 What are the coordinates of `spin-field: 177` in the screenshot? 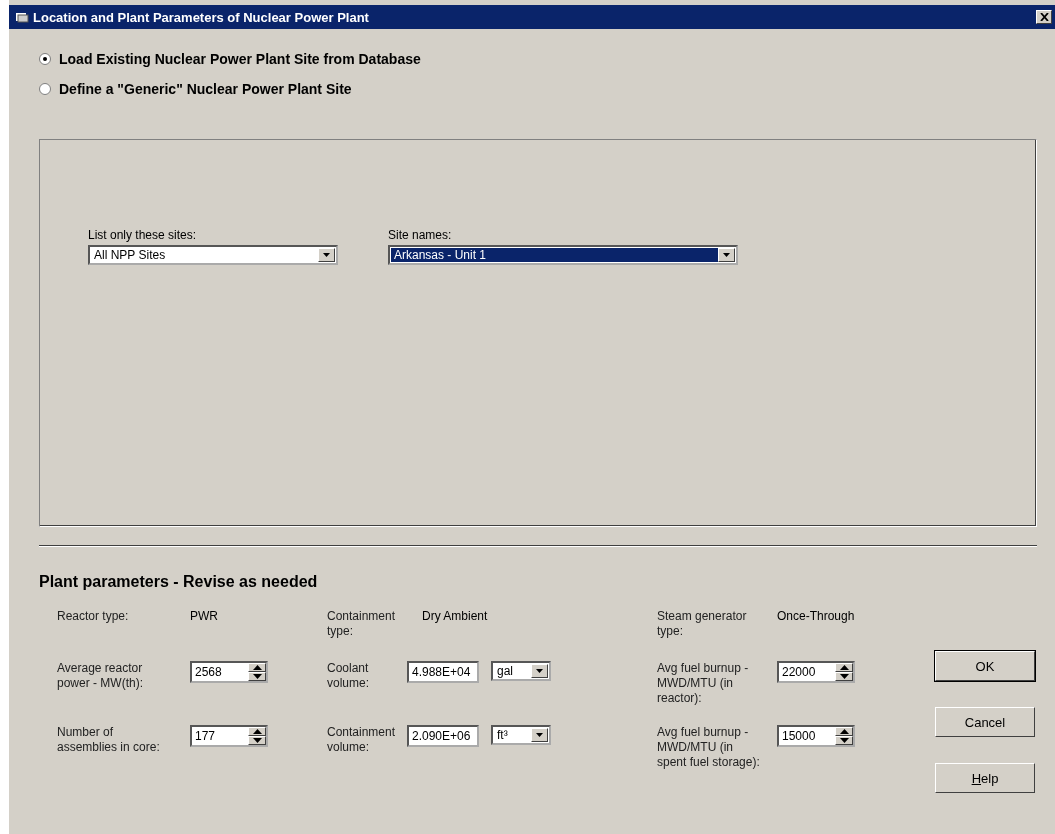 It's located at (229, 736).